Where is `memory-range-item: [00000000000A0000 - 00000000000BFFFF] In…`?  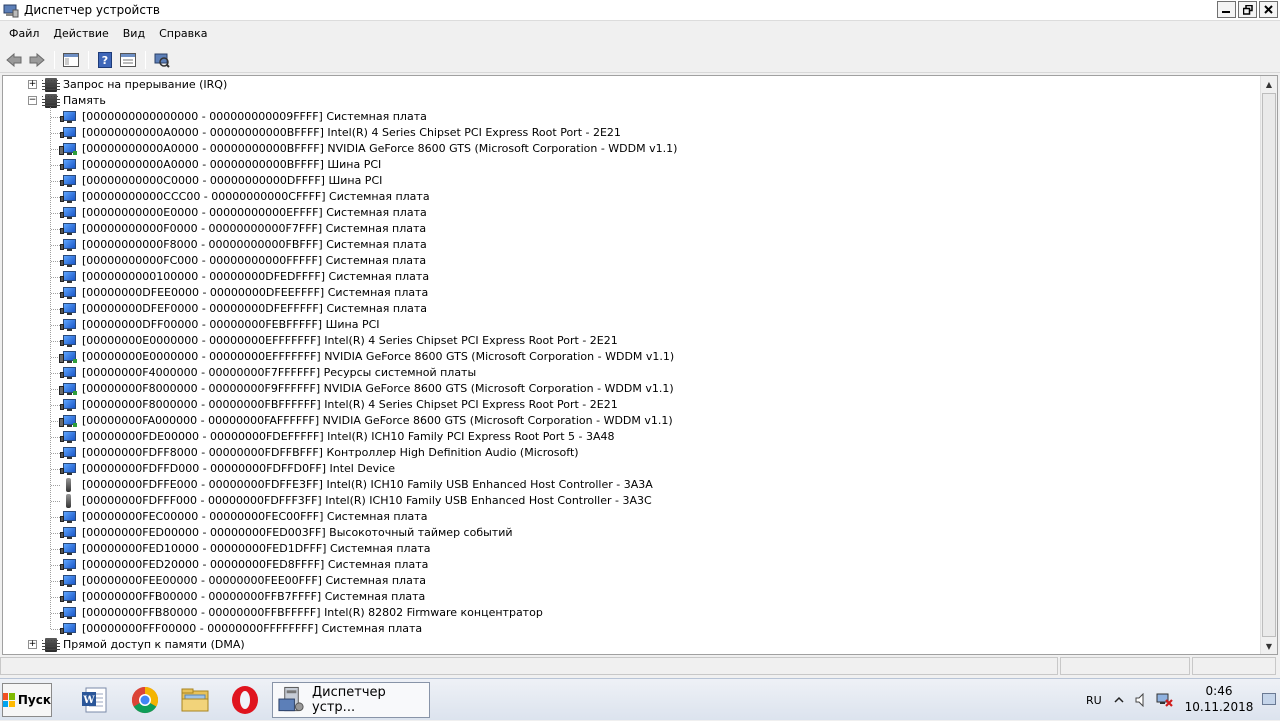
memory-range-item: [00000000000A0000 - 00000000000BFFFF] In… is located at coordinates (630, 133).